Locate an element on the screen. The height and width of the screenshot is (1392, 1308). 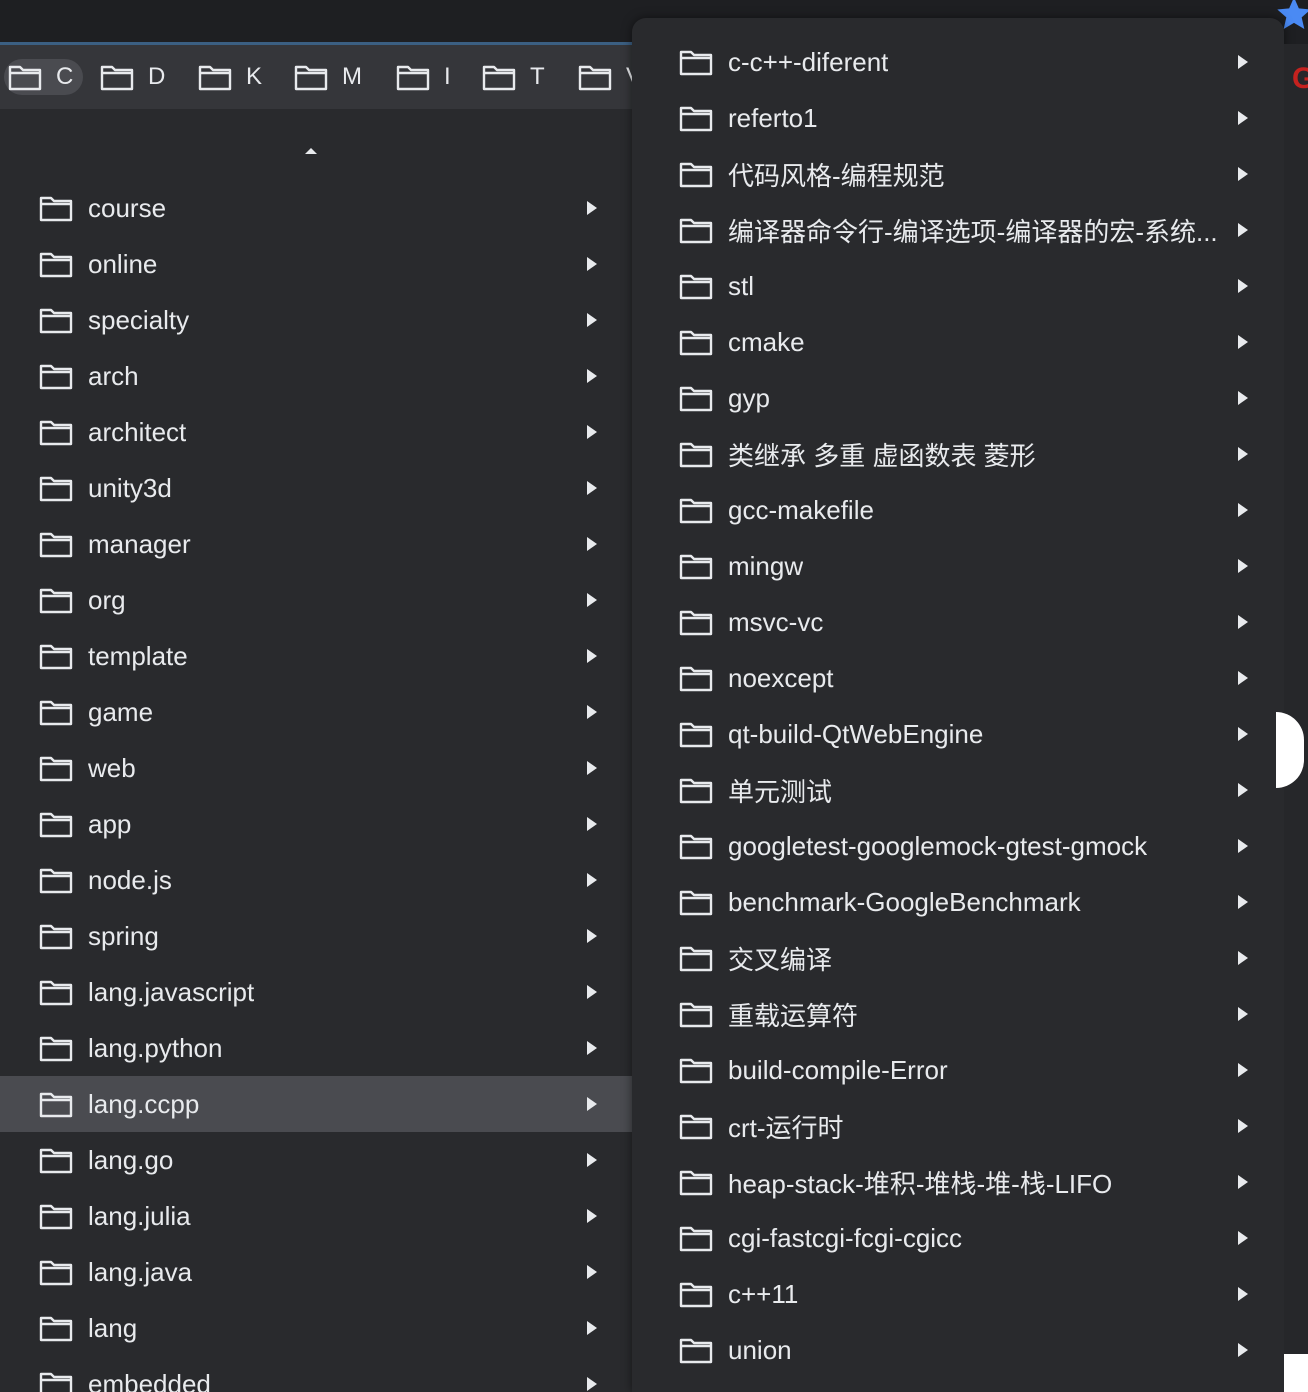
menu-item-org: org is located at coordinates (316, 600).